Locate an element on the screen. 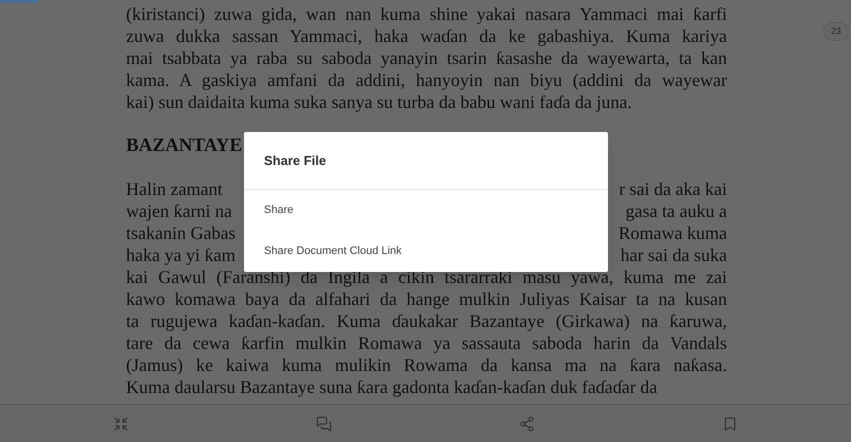 This screenshot has width=851, height=442. shrink-icon is located at coordinates (121, 424).